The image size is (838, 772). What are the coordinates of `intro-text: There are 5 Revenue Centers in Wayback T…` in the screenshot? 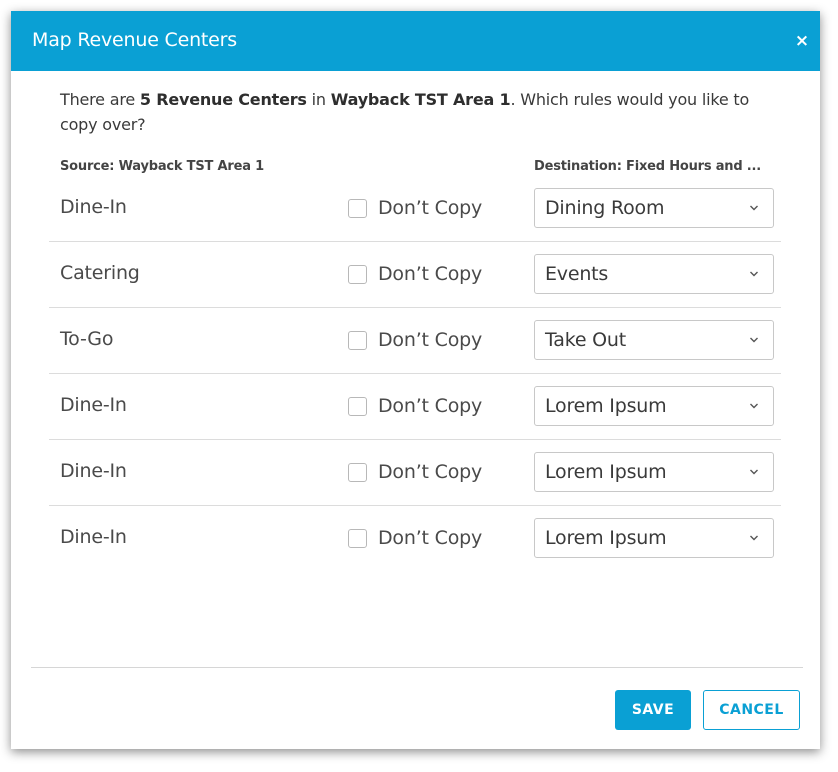 It's located at (410, 112).